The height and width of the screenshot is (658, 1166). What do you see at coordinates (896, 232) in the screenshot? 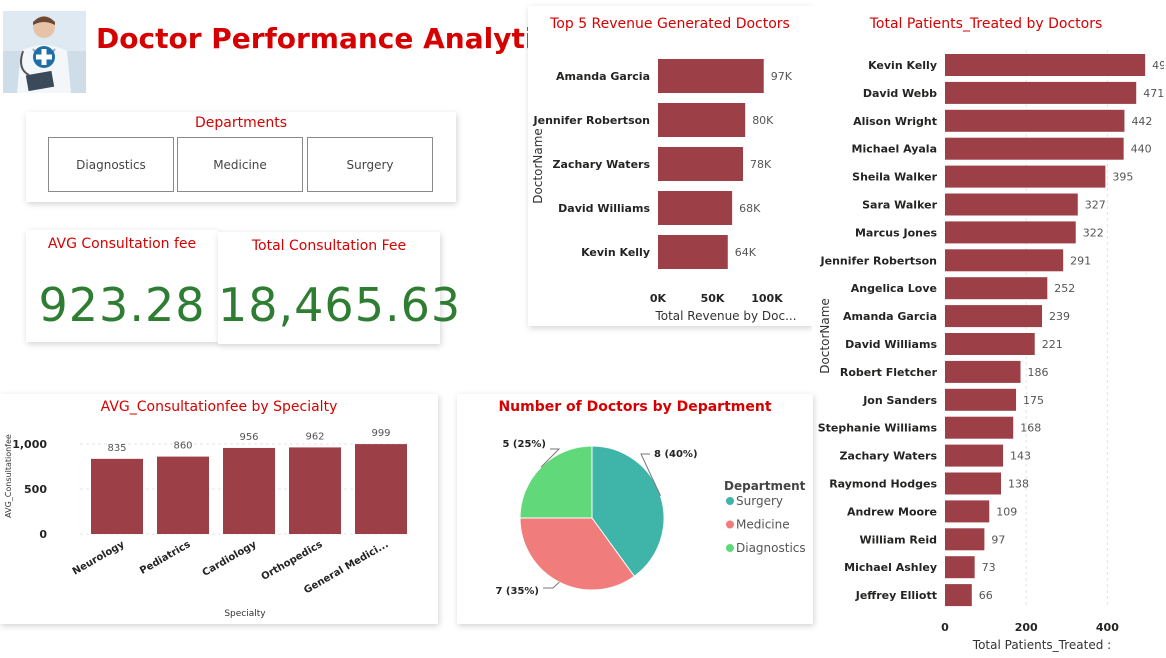
I see `category-label: Marcus Jones` at bounding box center [896, 232].